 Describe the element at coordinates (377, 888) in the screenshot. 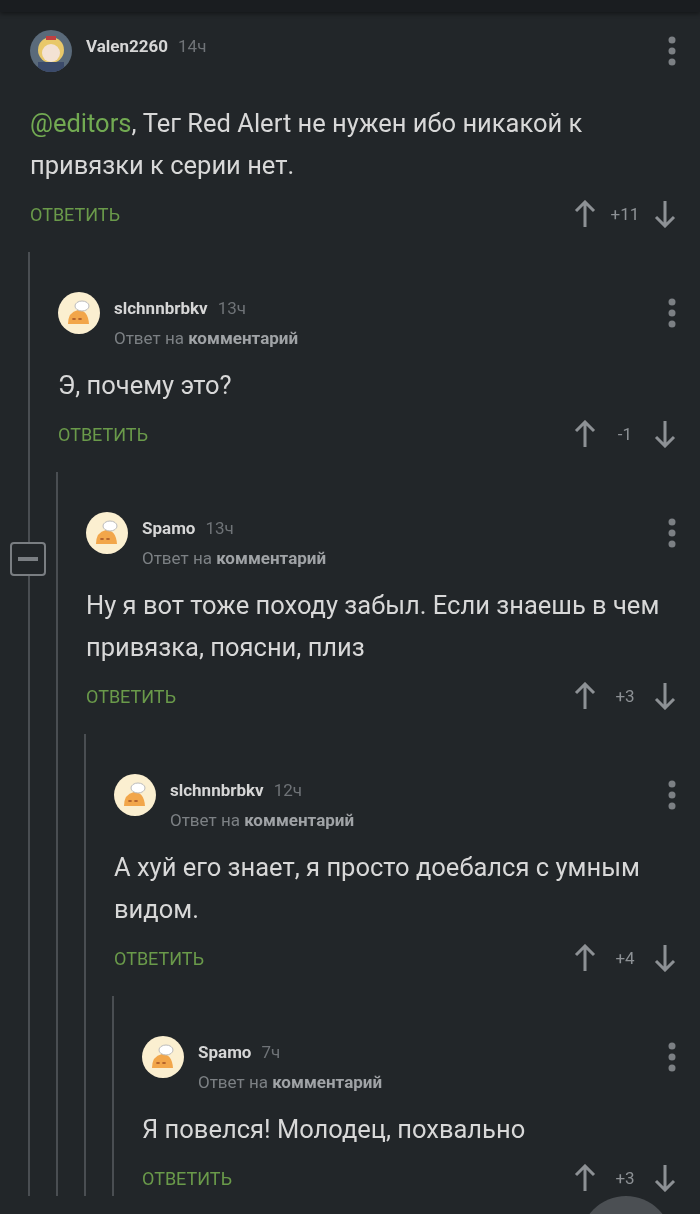

I see `comment-text: А хуй его знает, я просто доебался с умным видом.` at that location.